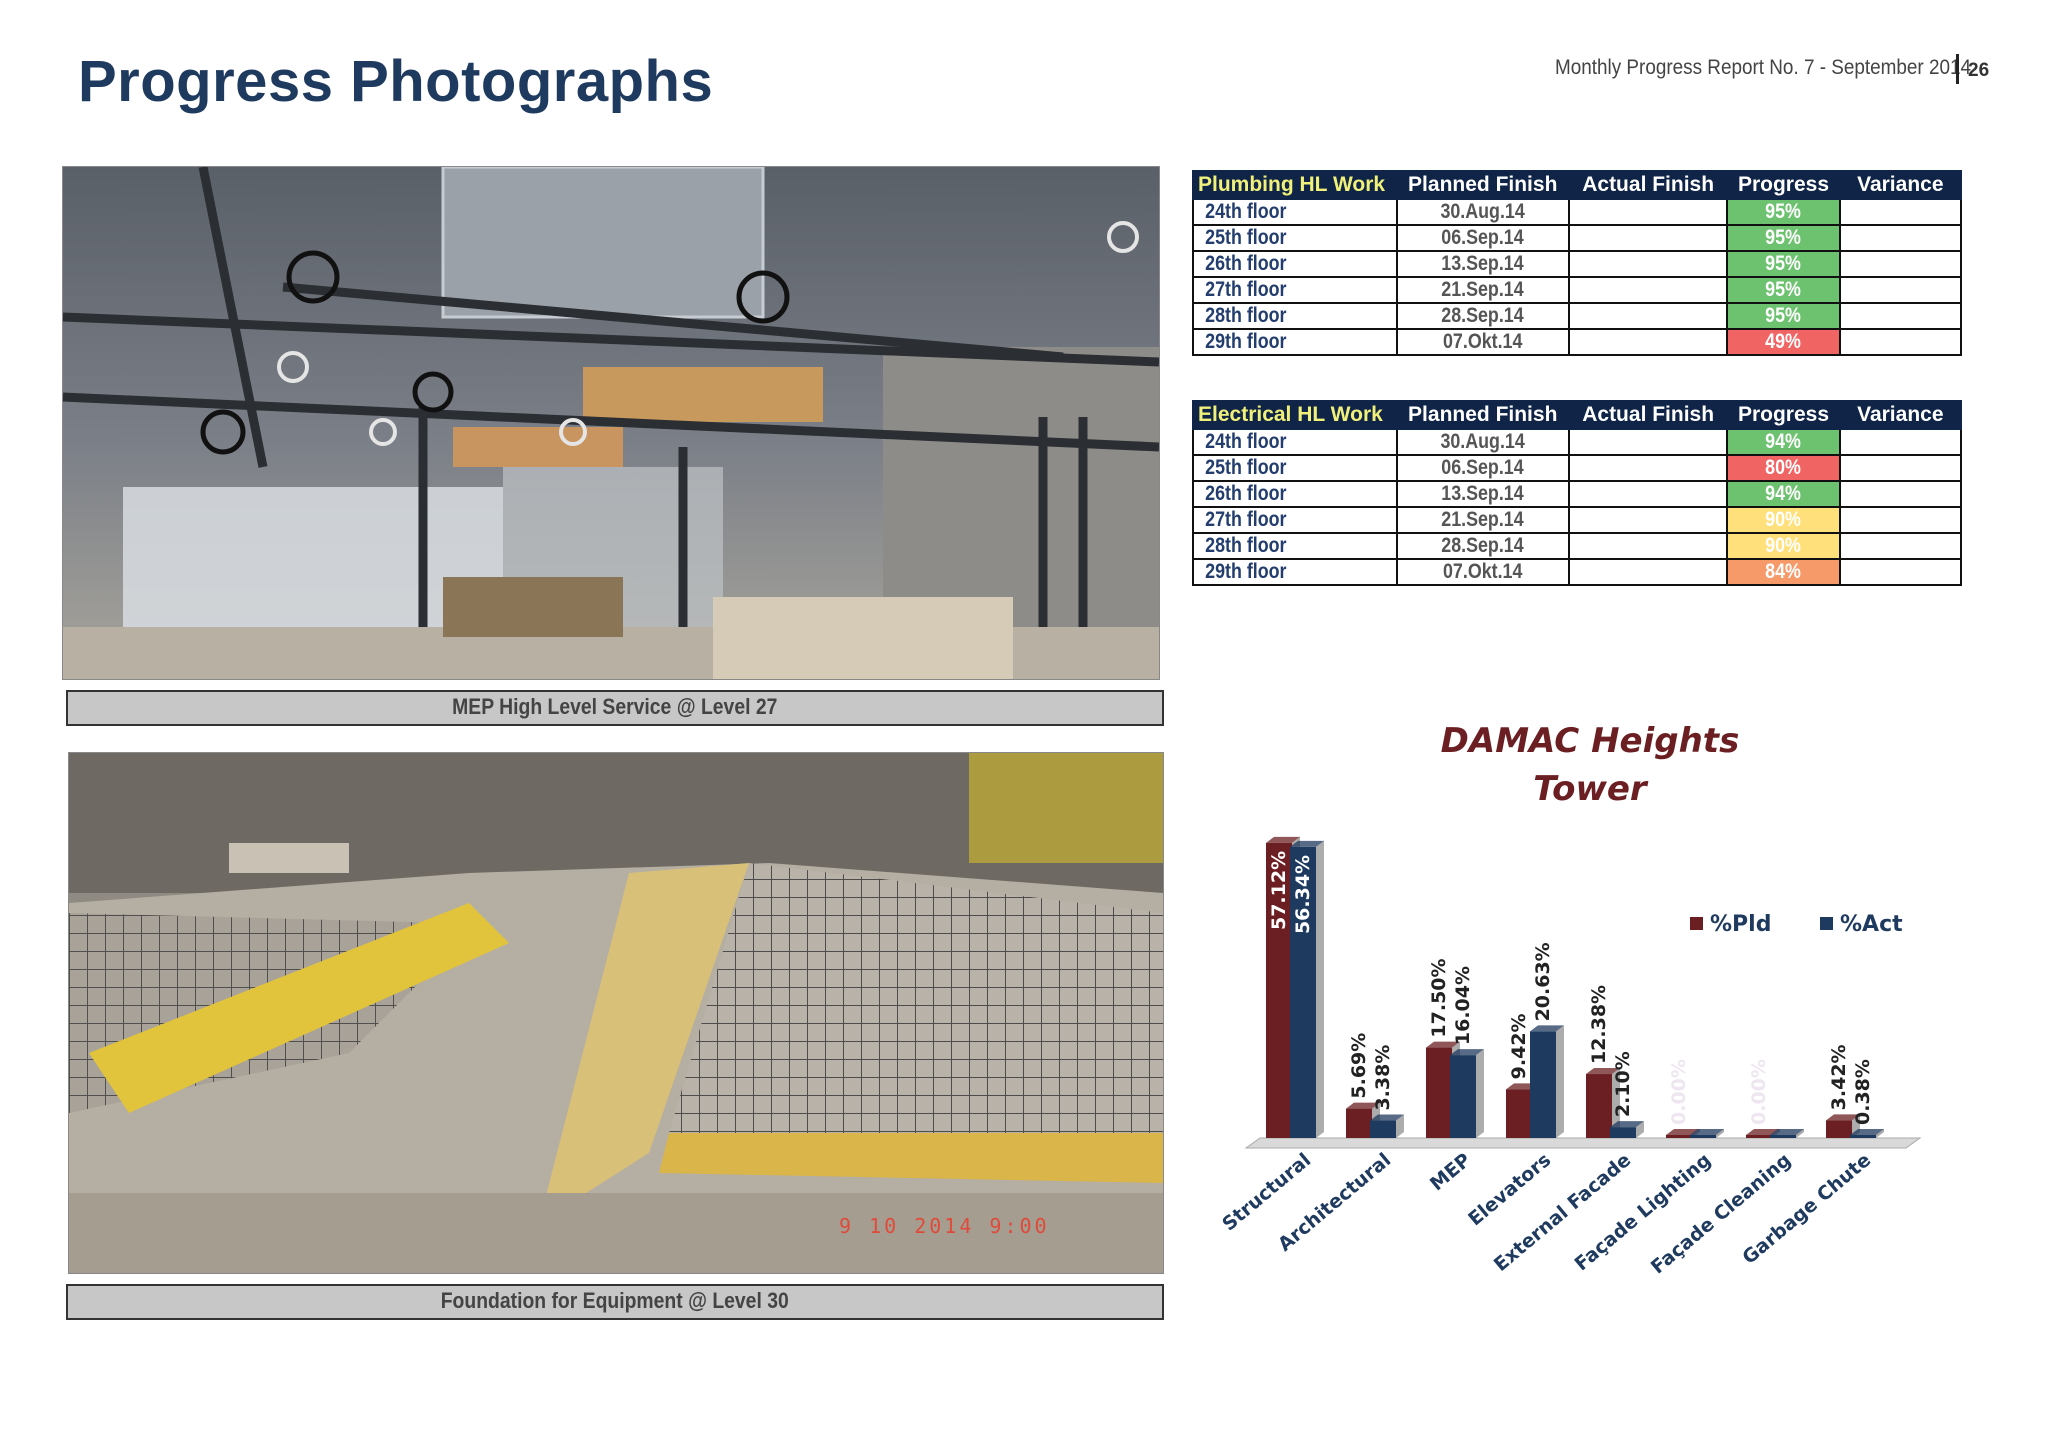 Image resolution: width=2048 pixels, height=1447 pixels. What do you see at coordinates (1562, 1212) in the screenshot?
I see `category-label: External Facade` at bounding box center [1562, 1212].